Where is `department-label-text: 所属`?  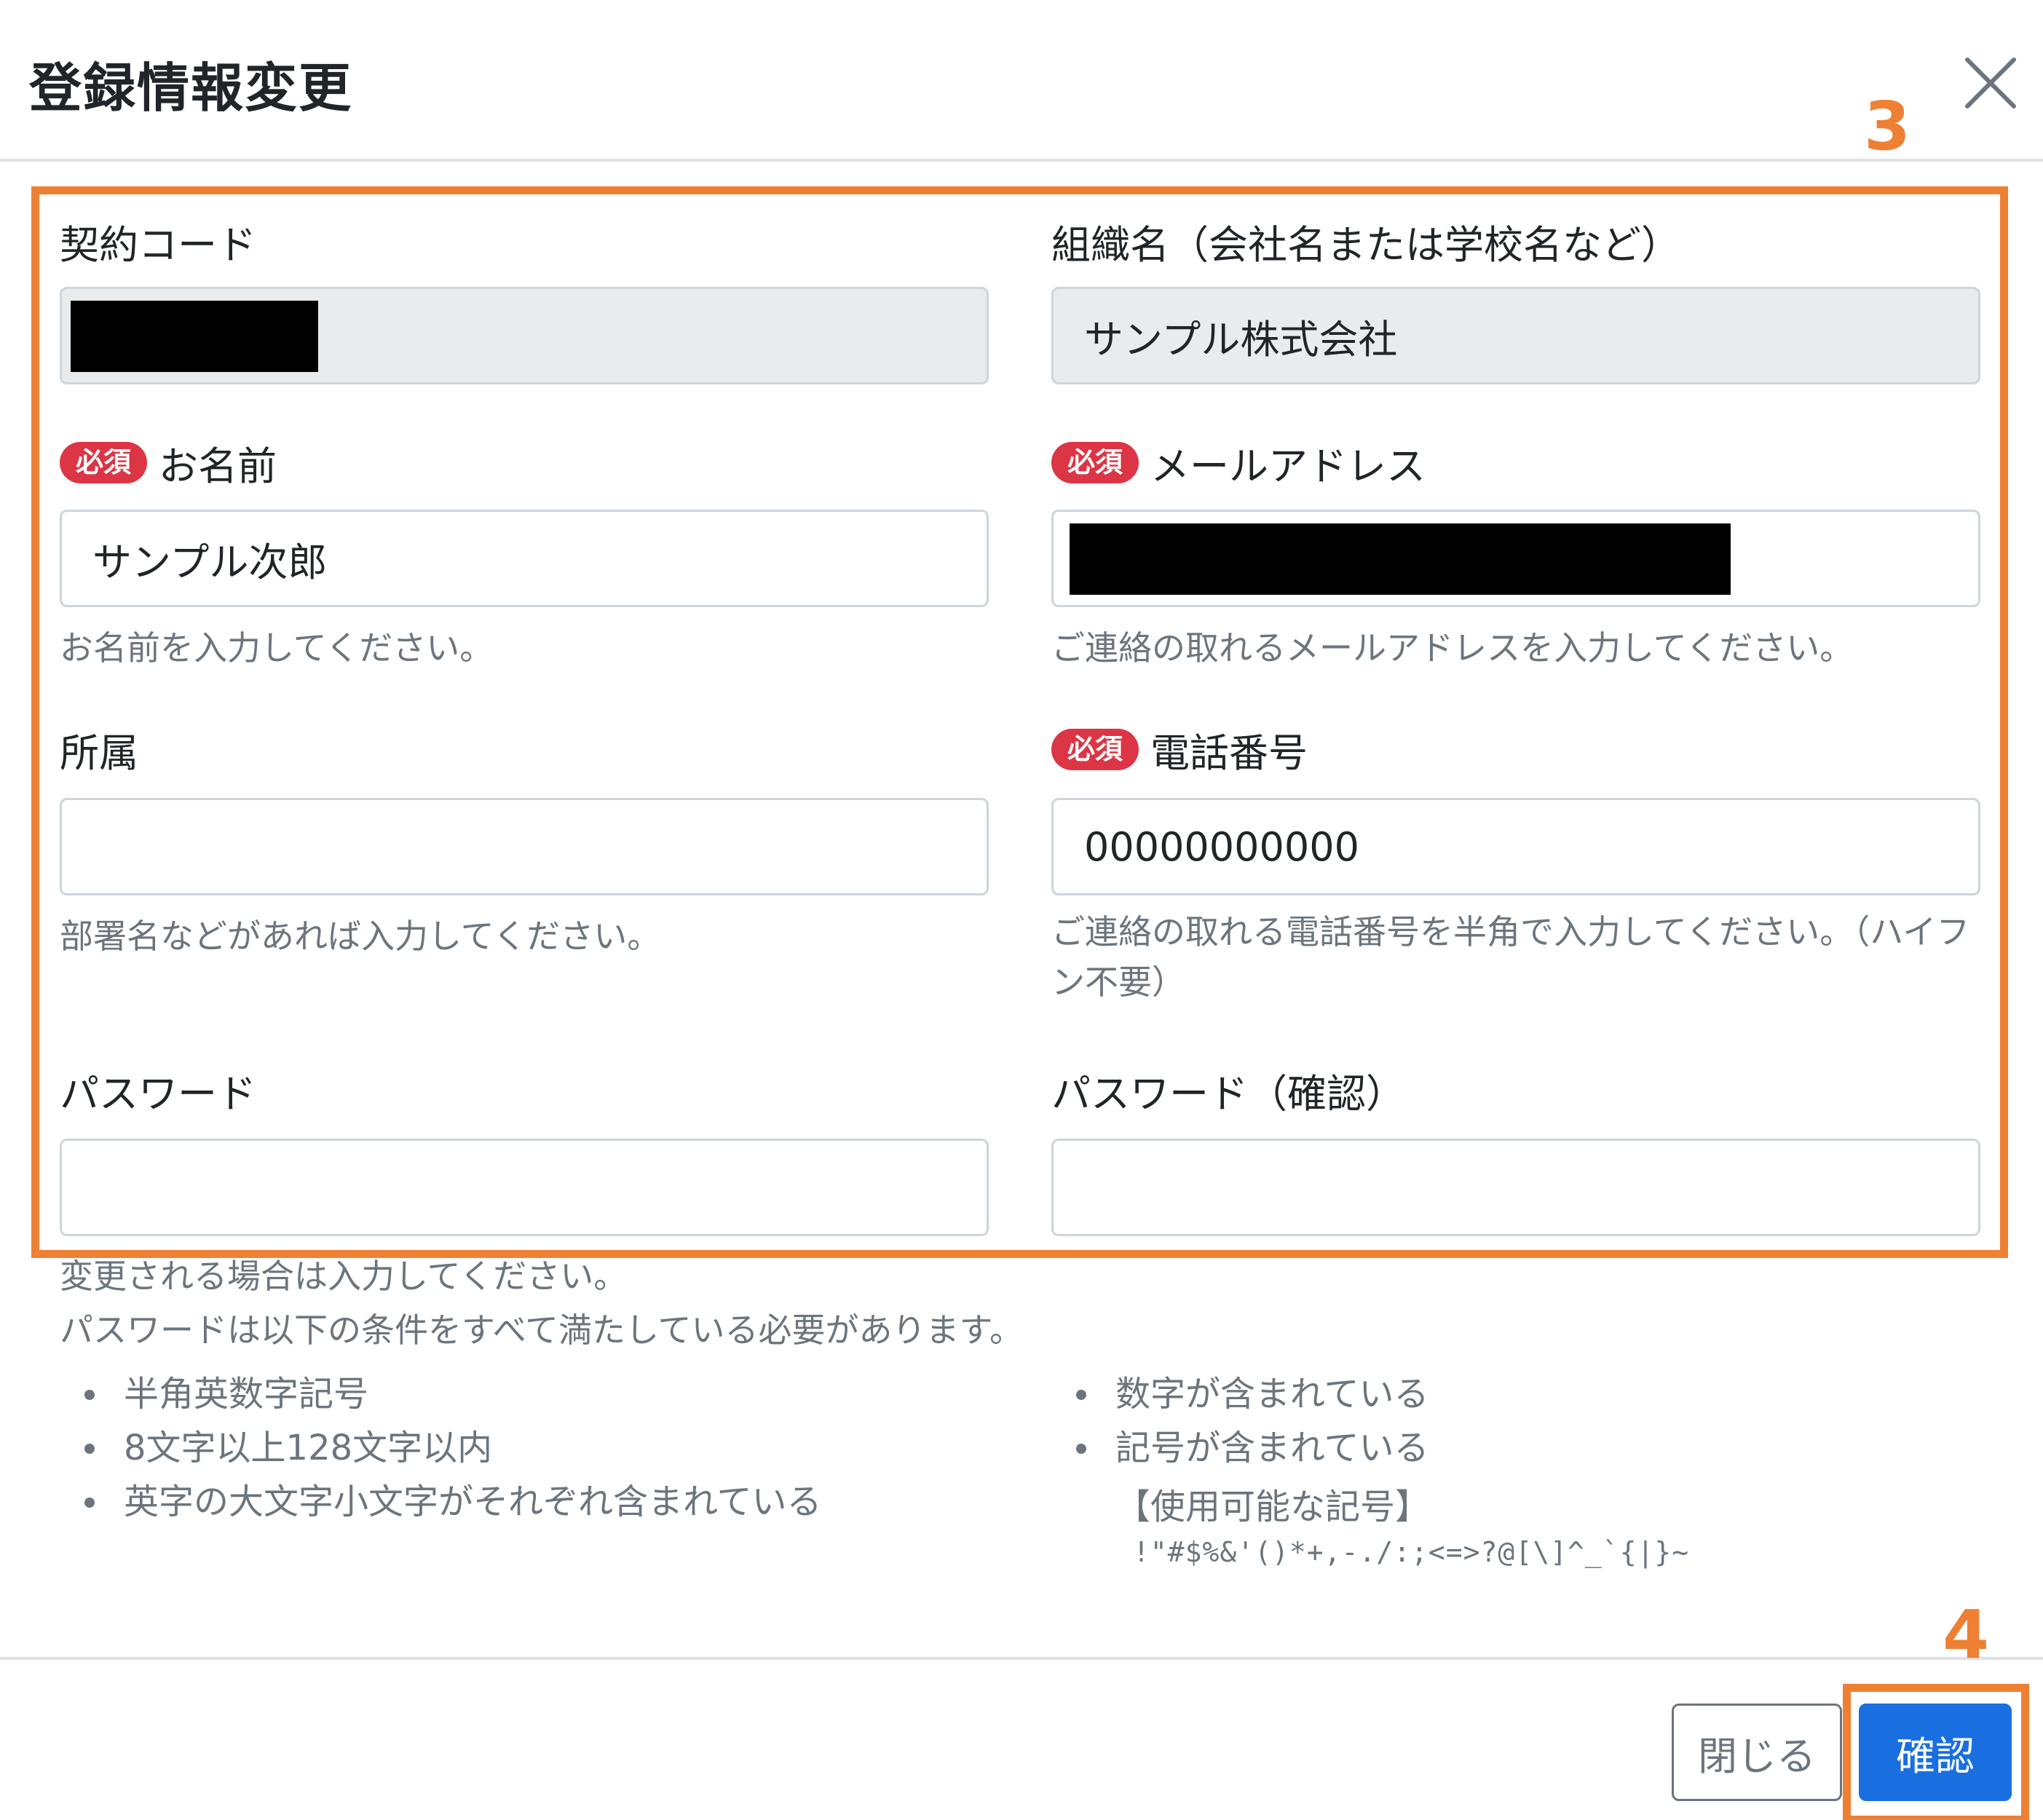 department-label-text: 所属 is located at coordinates (99, 753).